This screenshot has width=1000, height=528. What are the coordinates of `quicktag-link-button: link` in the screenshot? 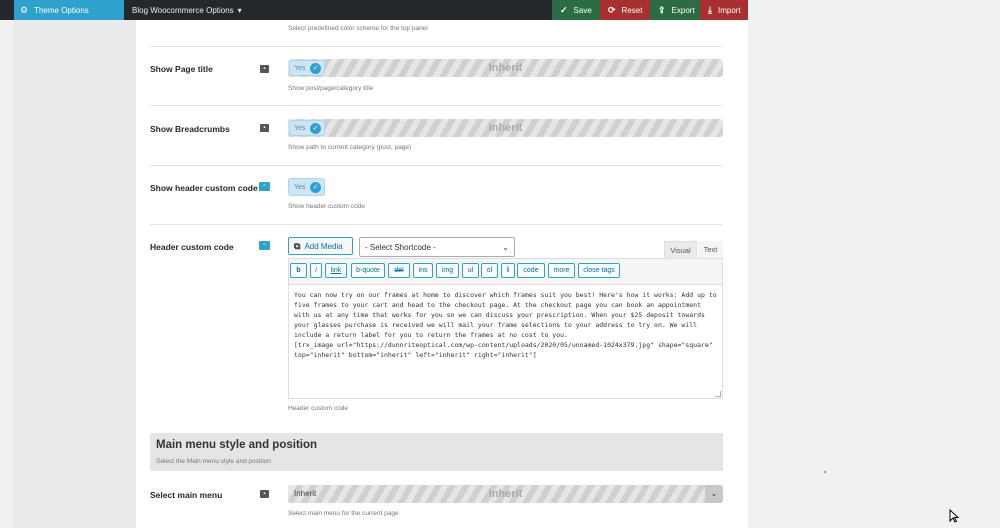 It's located at (336, 270).